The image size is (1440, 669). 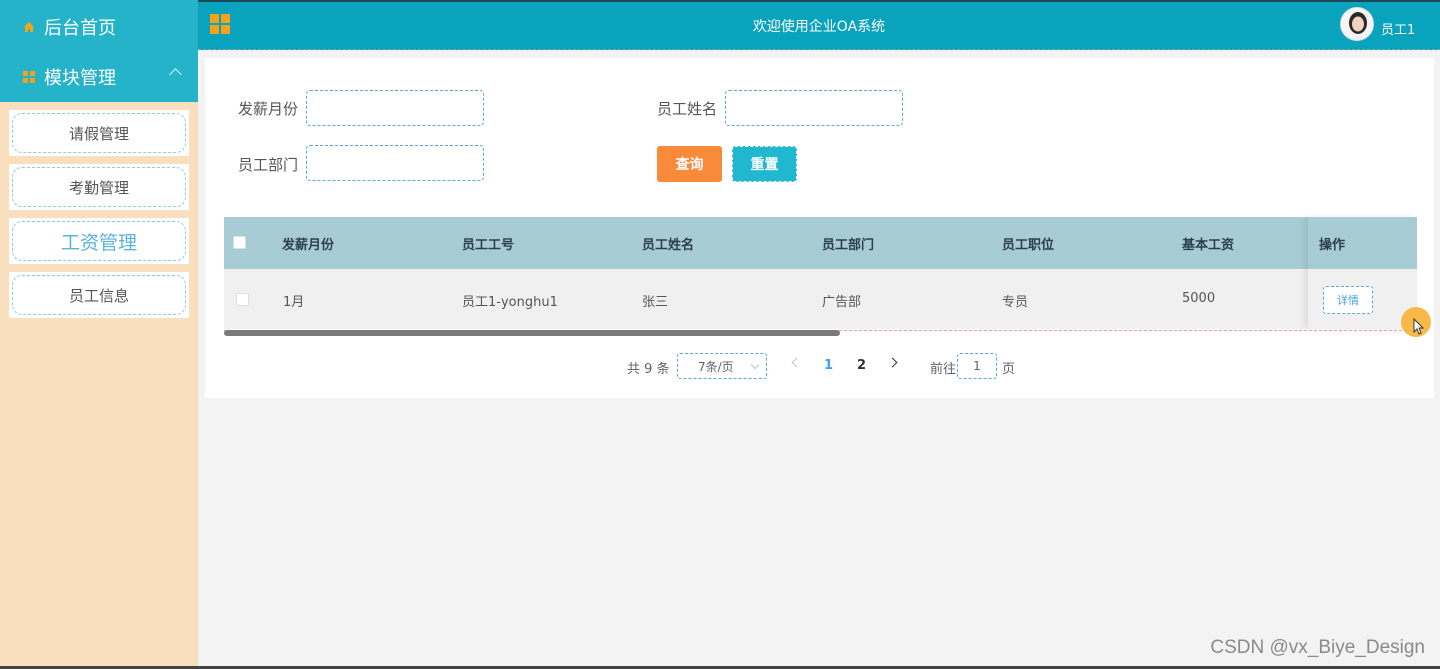 What do you see at coordinates (814, 108) in the screenshot?
I see `name-input` at bounding box center [814, 108].